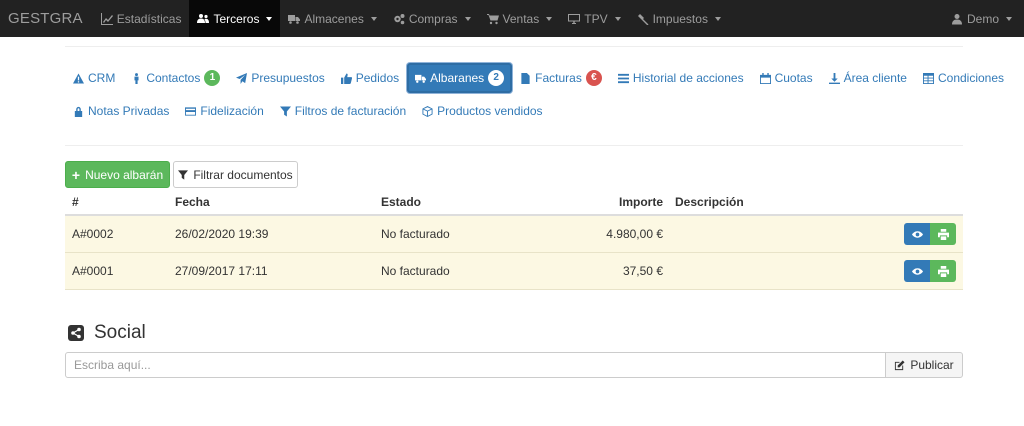 The width and height of the screenshot is (1024, 426). Describe the element at coordinates (461, 202) in the screenshot. I see `col-header-estado: Estado` at that location.